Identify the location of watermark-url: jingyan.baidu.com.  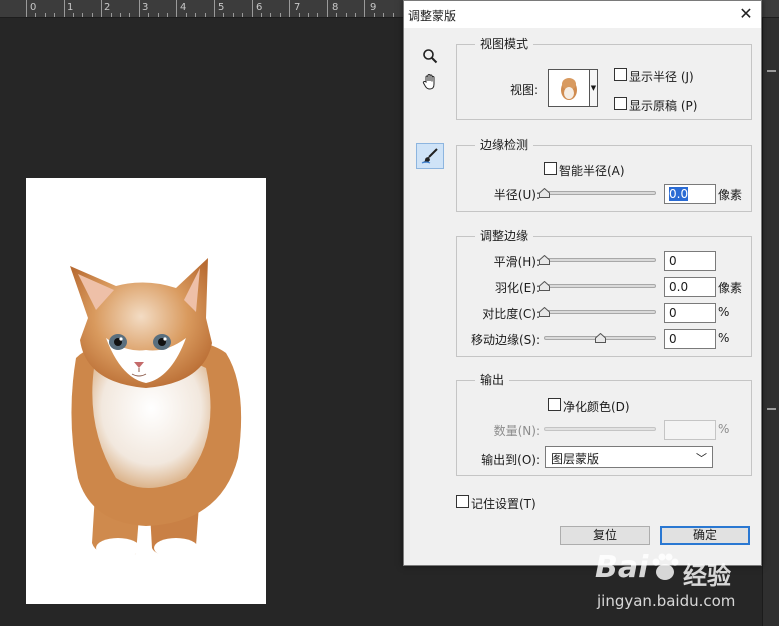
(666, 601).